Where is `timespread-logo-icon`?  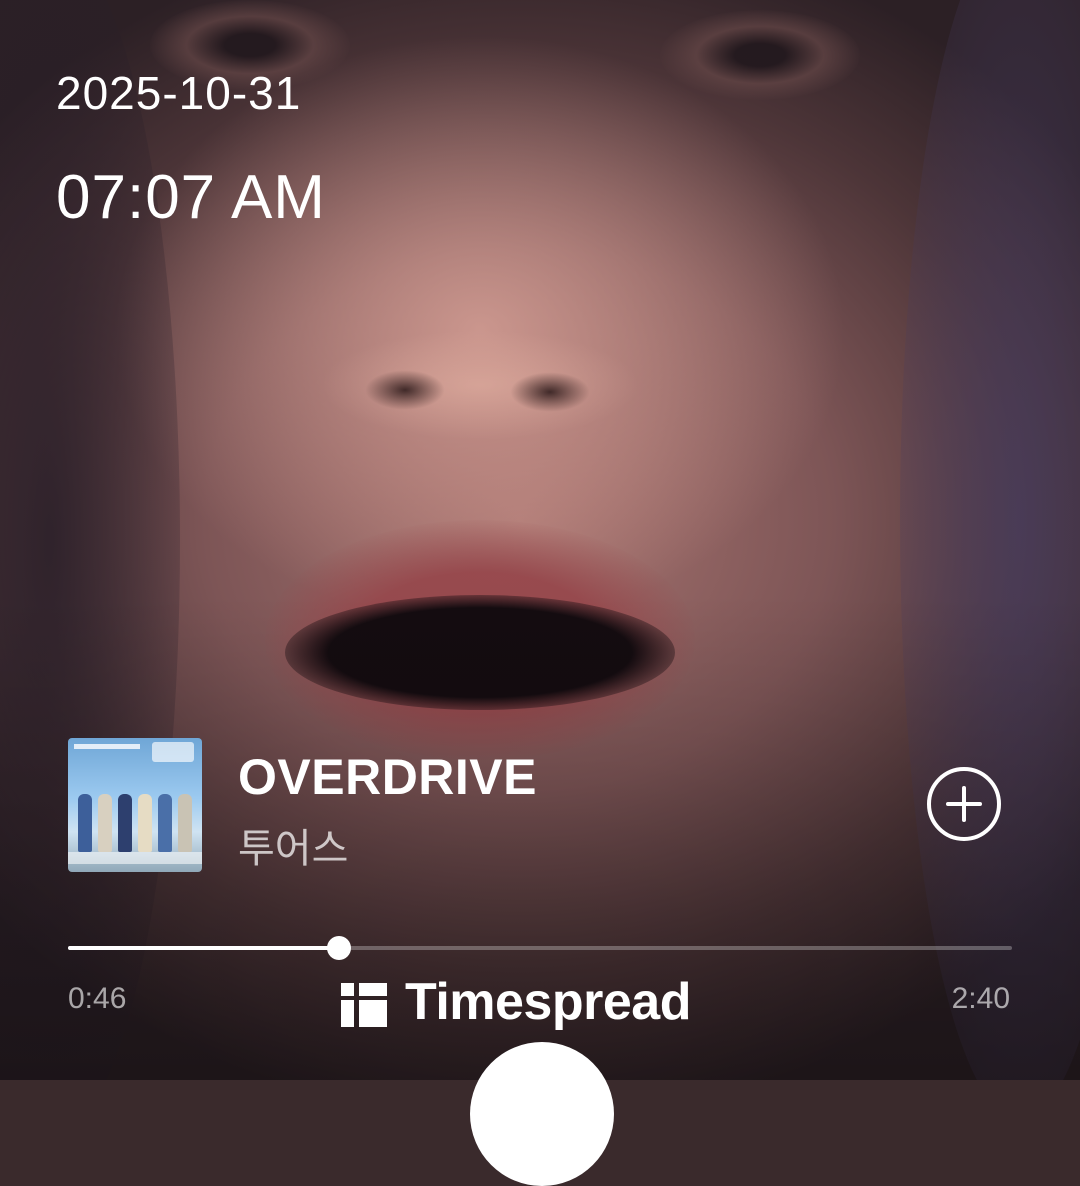
timespread-logo-icon is located at coordinates (364, 1003).